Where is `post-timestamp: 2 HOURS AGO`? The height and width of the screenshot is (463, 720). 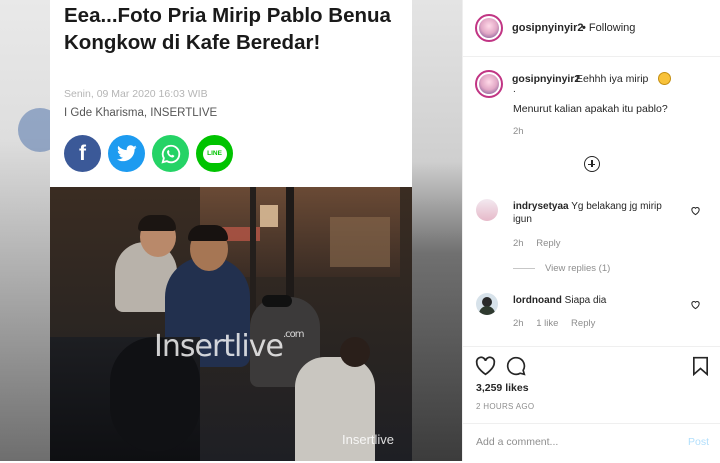
post-timestamp: 2 HOURS AGO is located at coordinates (505, 406).